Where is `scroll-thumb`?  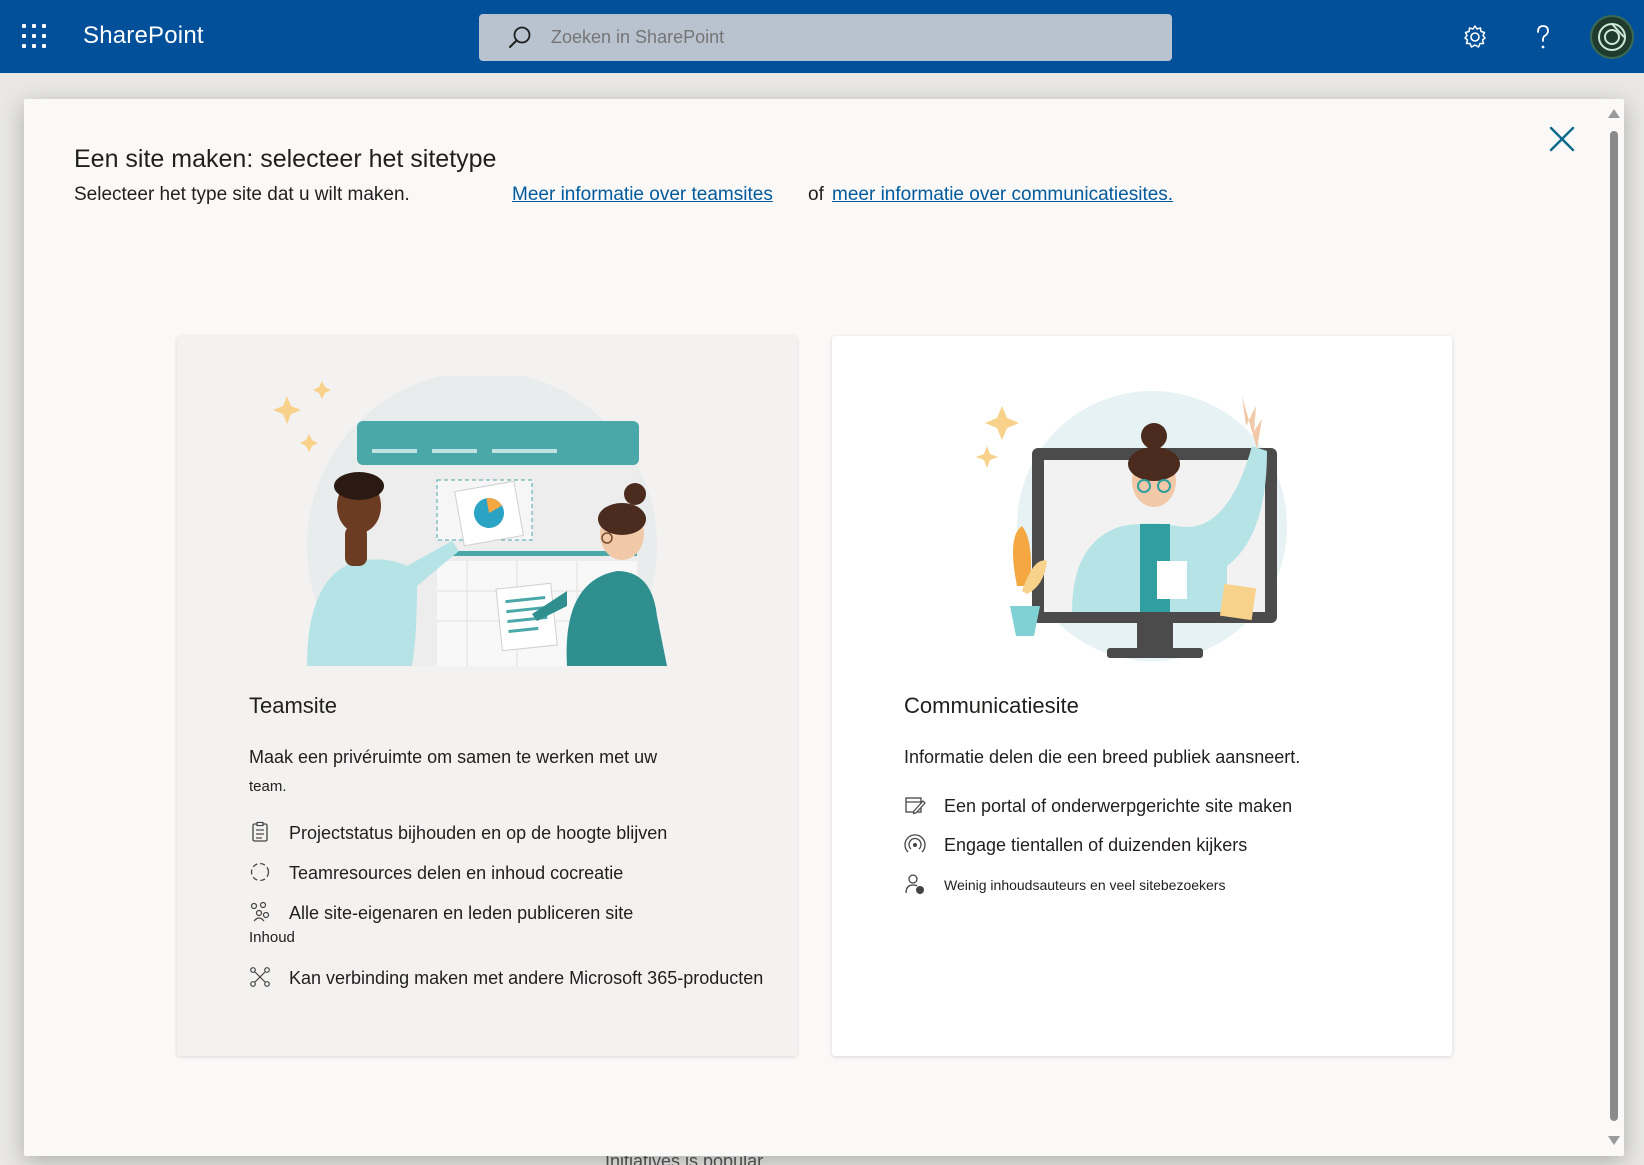
scroll-thumb is located at coordinates (1614, 626).